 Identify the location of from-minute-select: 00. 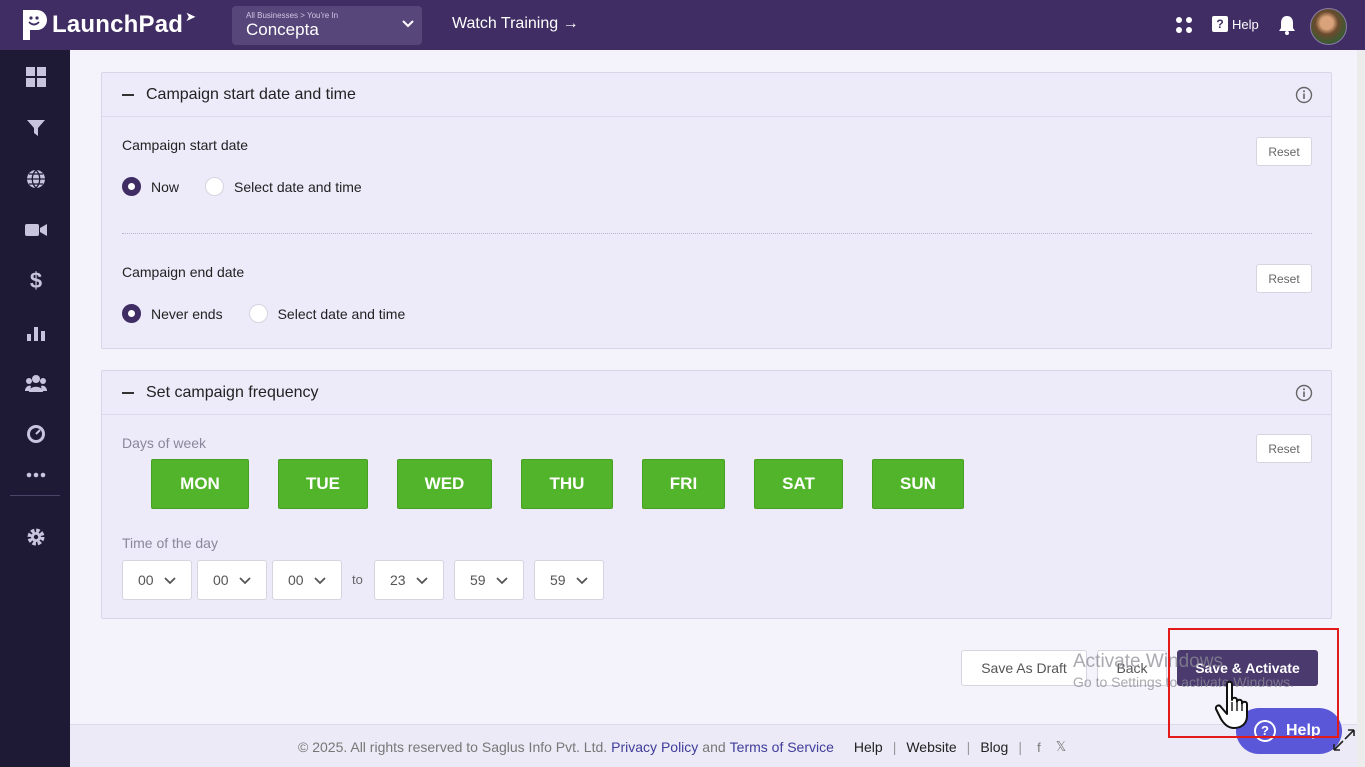
(232, 580).